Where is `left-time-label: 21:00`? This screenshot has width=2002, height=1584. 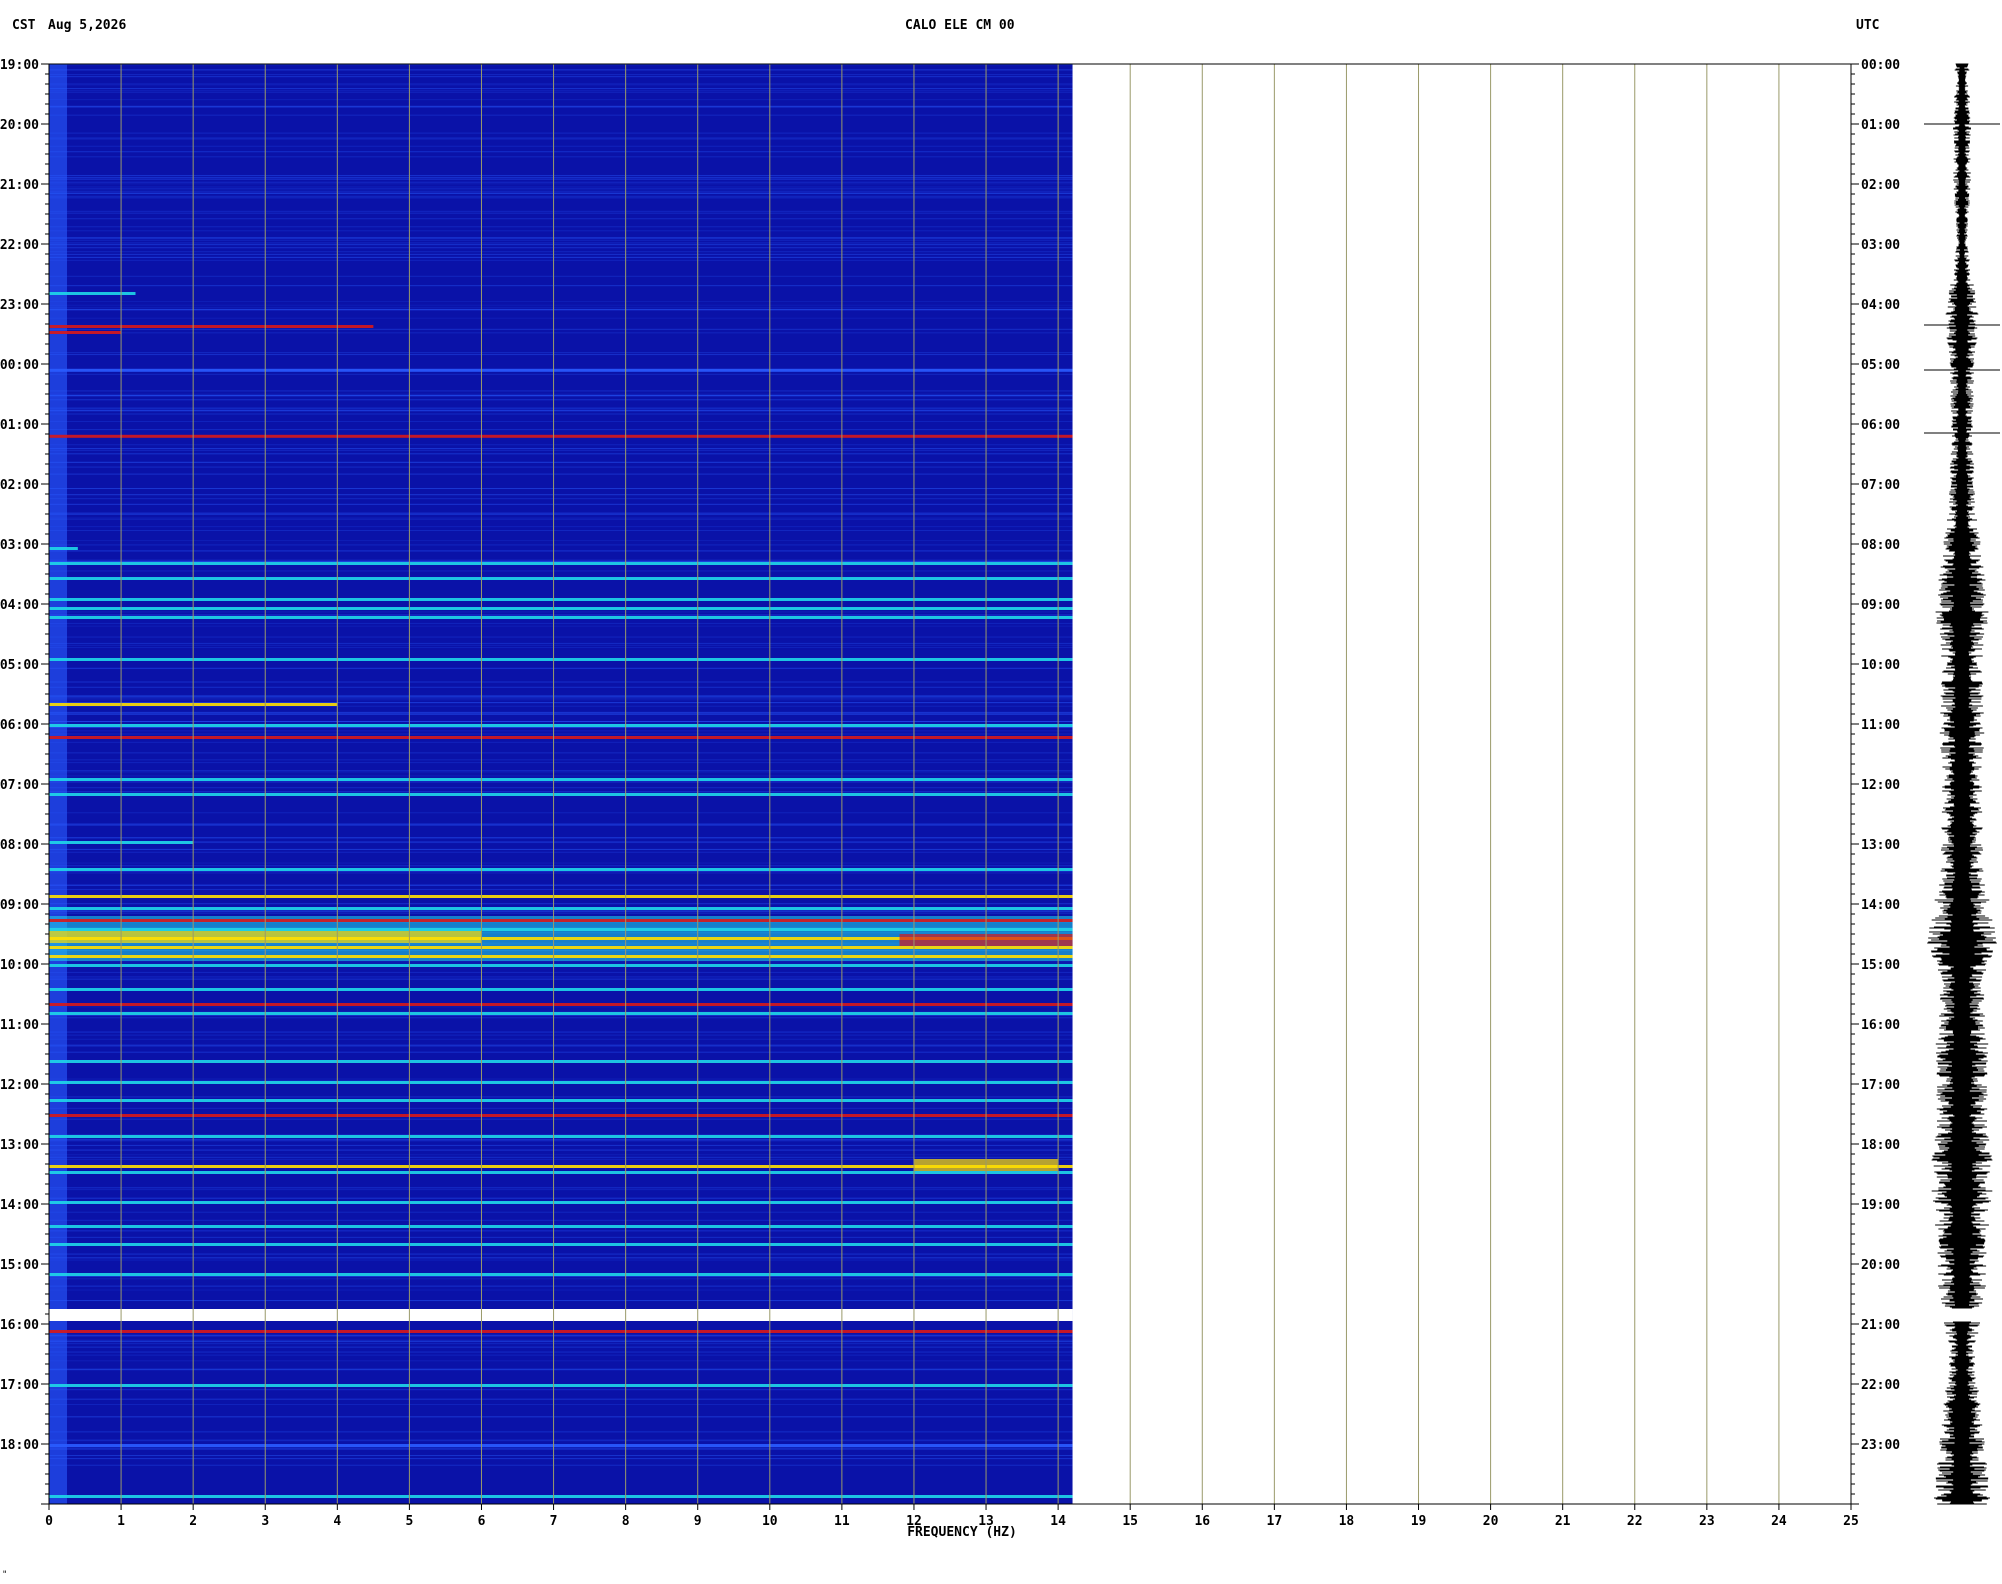 left-time-label: 21:00 is located at coordinates (19, 185).